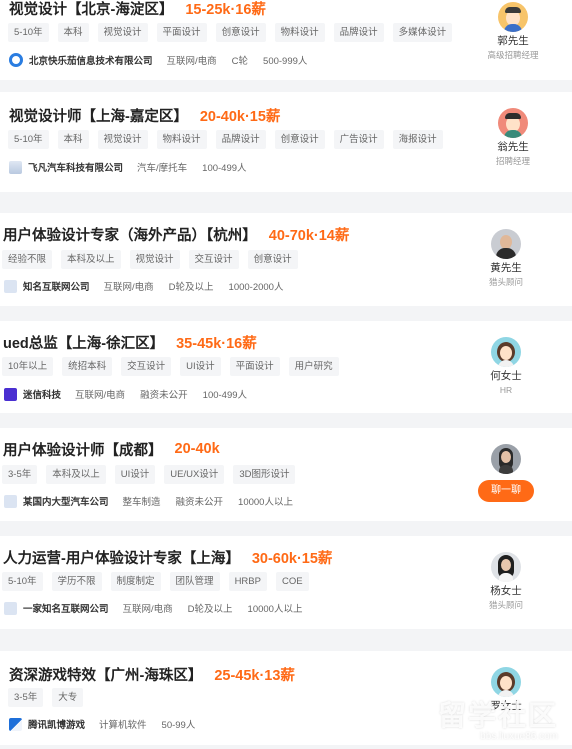  Describe the element at coordinates (133, 394) in the screenshot. I see `company-row: 迷信科技 互联网/电商 融资未公开 100-499人` at that location.